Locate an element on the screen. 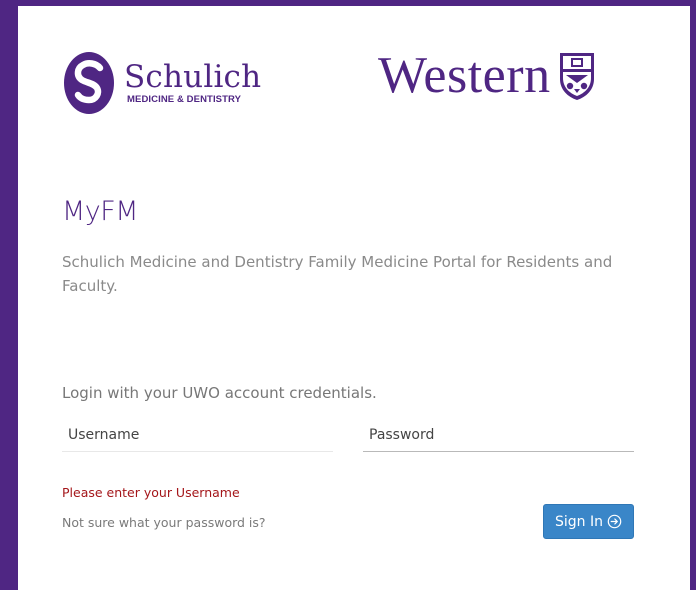 The height and width of the screenshot is (590, 696). schulich-wordmark: Schulich MEDICINE & DENTISTRY is located at coordinates (192, 83).